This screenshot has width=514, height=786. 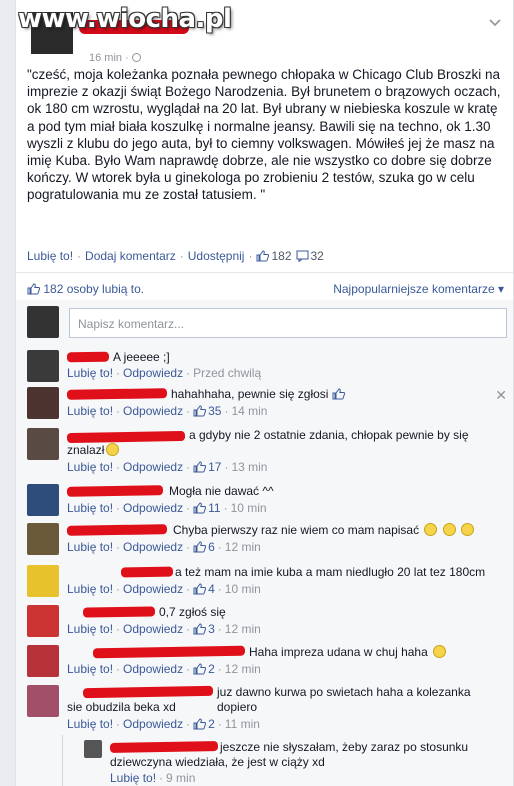 I want to click on comment-count: 32, so click(x=317, y=256).